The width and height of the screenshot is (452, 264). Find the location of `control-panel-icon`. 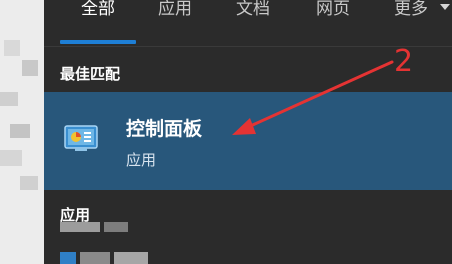

control-panel-icon is located at coordinates (81, 138).